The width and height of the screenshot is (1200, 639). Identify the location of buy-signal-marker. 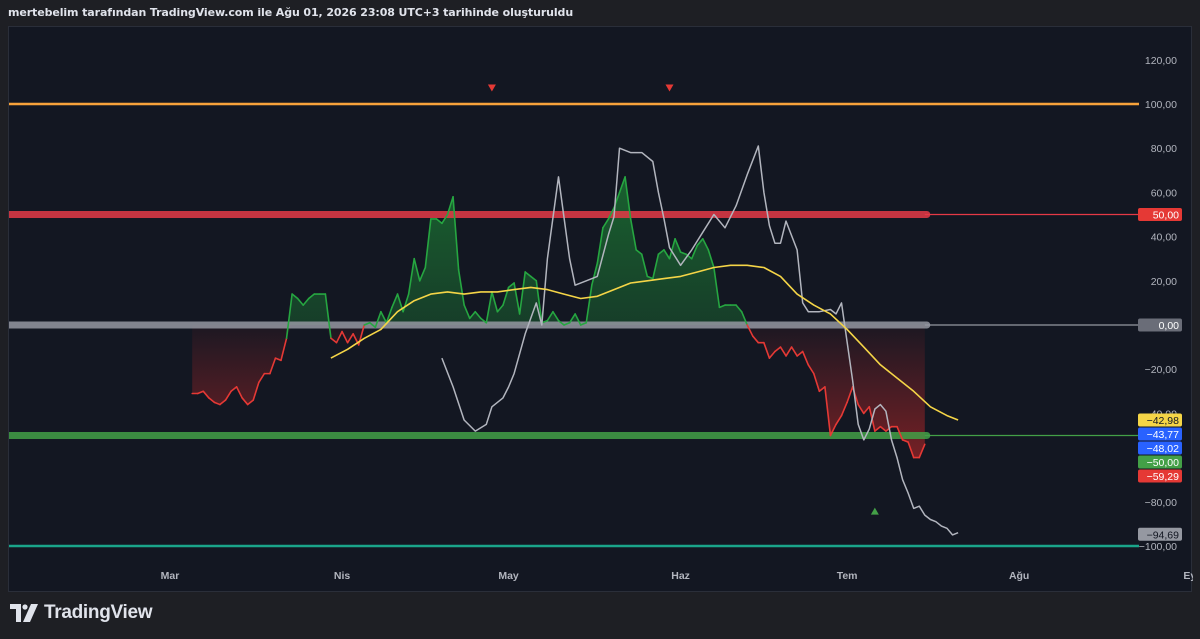
(874, 511).